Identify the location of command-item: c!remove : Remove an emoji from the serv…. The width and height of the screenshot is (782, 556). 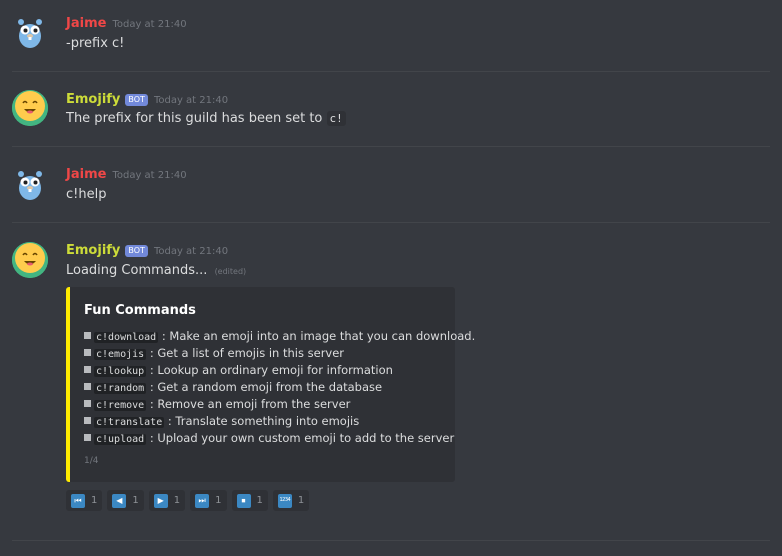
(279, 404).